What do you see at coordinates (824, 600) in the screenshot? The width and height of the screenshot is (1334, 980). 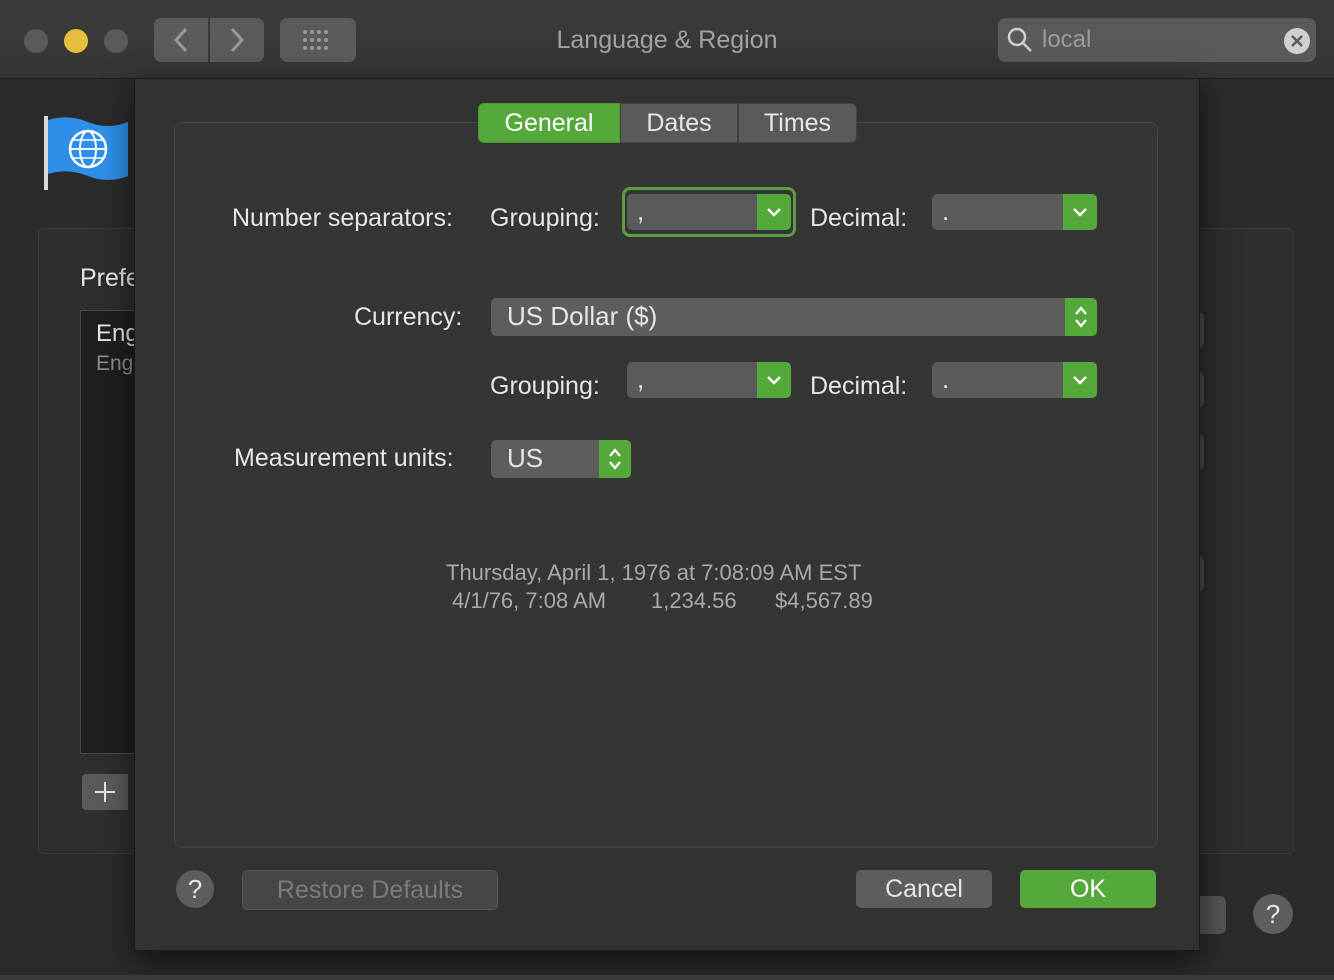 I see `sample-currency: $4,567.89` at bounding box center [824, 600].